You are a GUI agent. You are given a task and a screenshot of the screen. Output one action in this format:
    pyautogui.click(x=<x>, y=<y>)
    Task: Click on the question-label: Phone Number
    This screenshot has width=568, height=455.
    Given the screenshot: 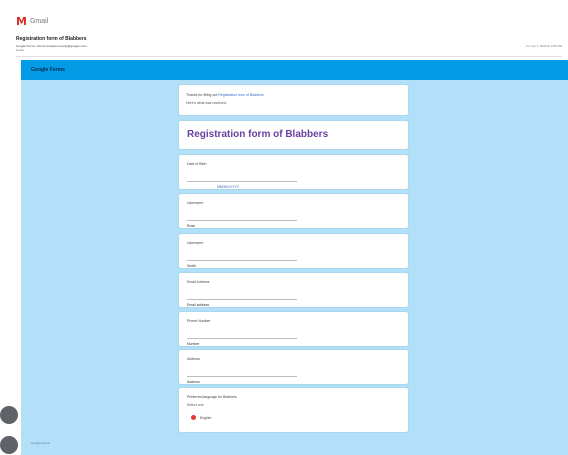 What is the action you would take?
    pyautogui.click(x=199, y=321)
    